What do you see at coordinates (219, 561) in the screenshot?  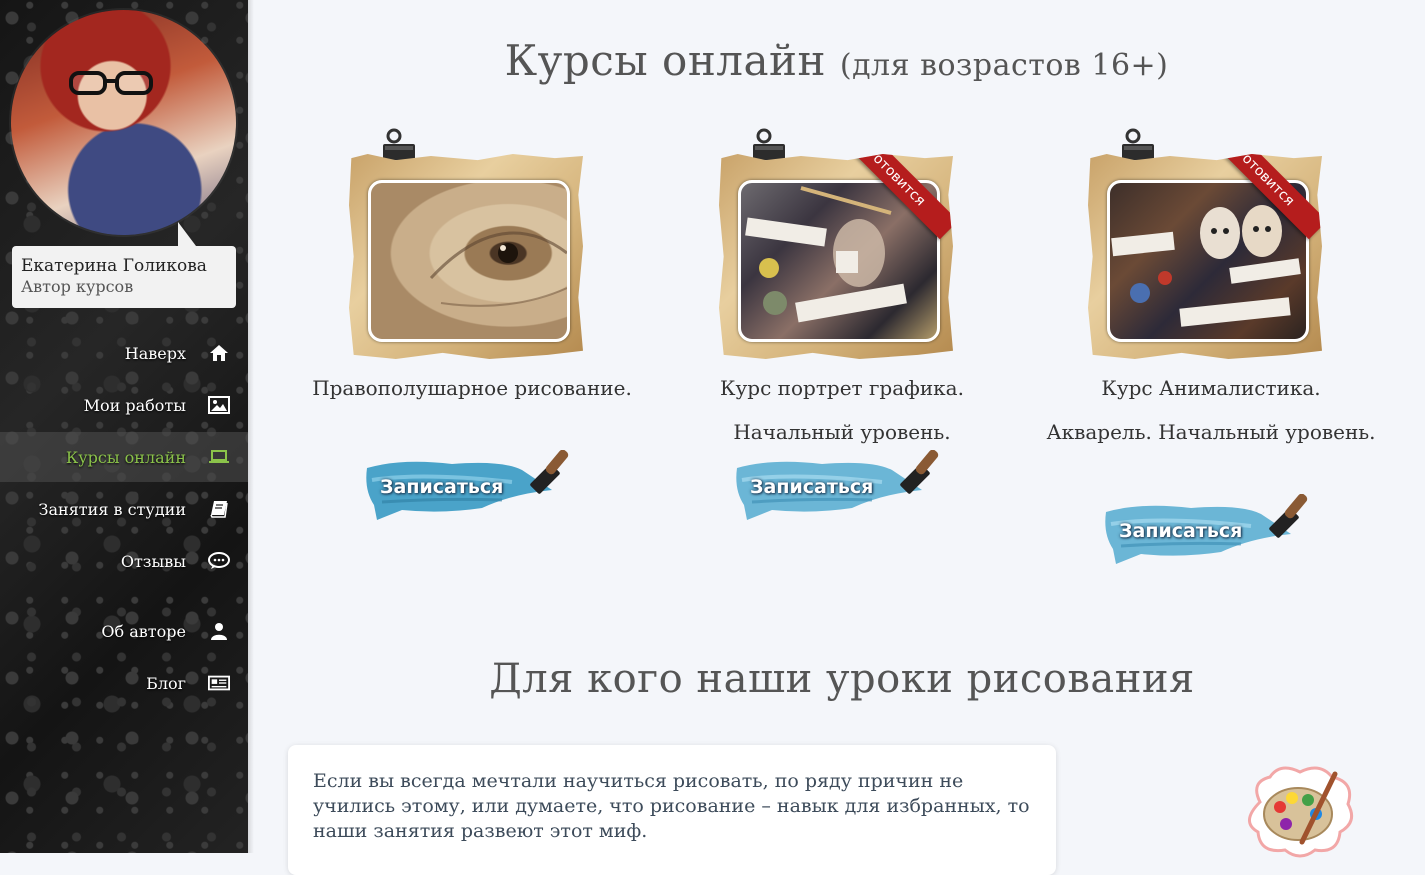 I see `chat-icon` at bounding box center [219, 561].